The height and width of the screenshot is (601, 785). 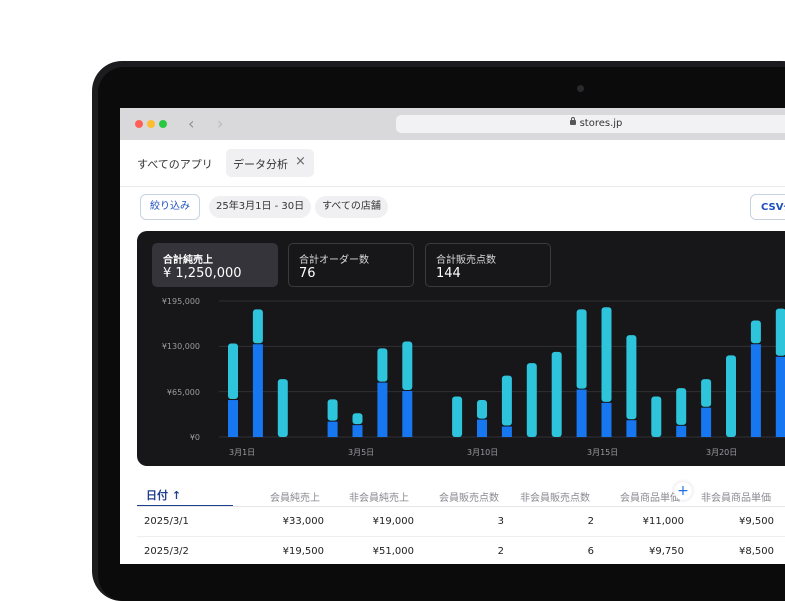 What do you see at coordinates (379, 496) in the screenshot?
I see `column-header: 非会員純売上` at bounding box center [379, 496].